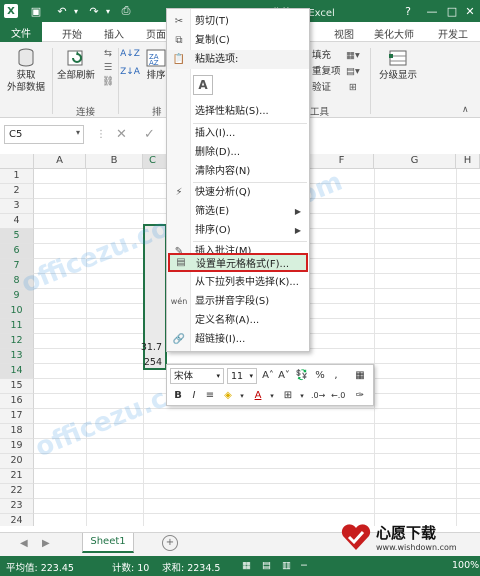 The height and width of the screenshot is (576, 480). What do you see at coordinates (46, 543) in the screenshot?
I see `next-sheet-icon: ▶` at bounding box center [46, 543].